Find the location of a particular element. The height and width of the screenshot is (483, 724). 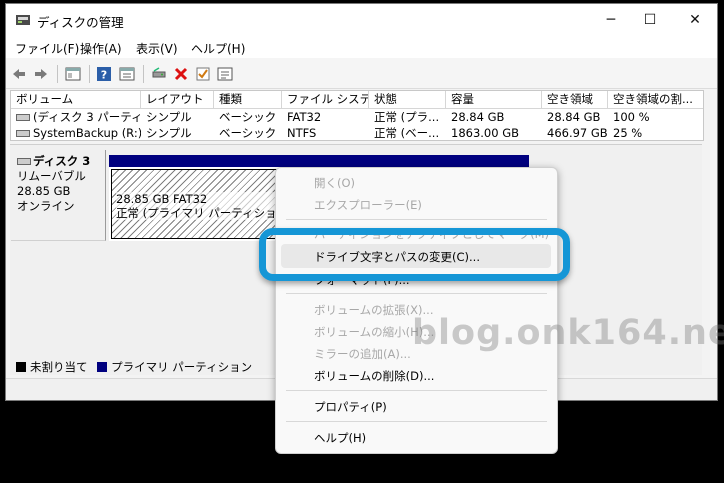

settings-icon is located at coordinates (225, 74).